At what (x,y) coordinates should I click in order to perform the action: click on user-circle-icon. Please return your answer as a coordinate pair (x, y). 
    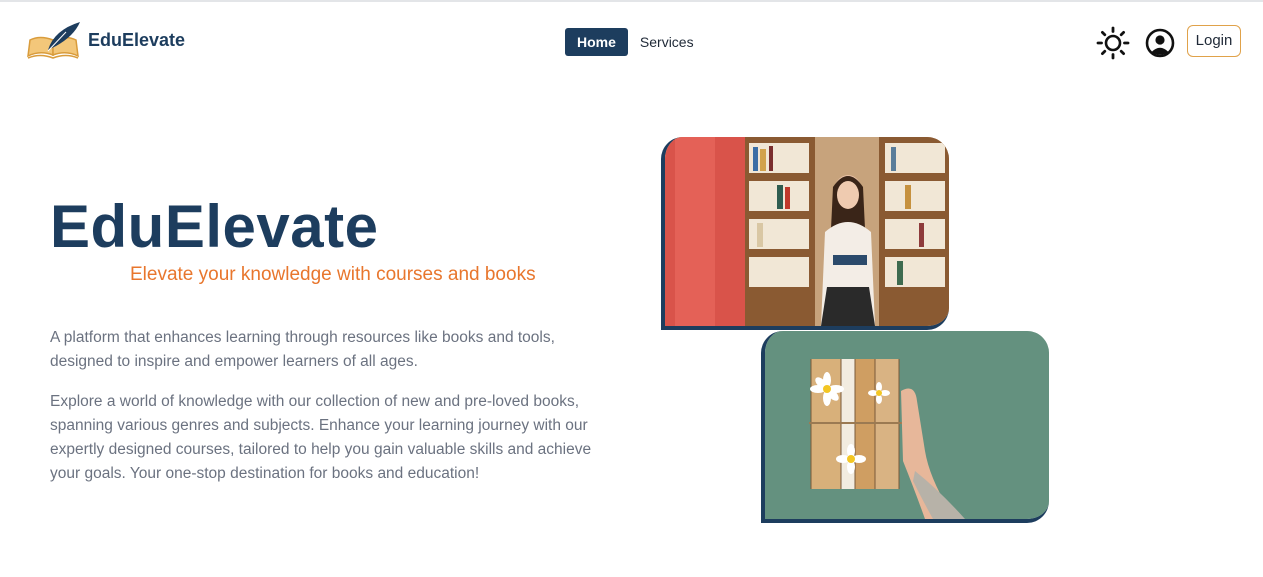
    Looking at the image, I should click on (1160, 43).